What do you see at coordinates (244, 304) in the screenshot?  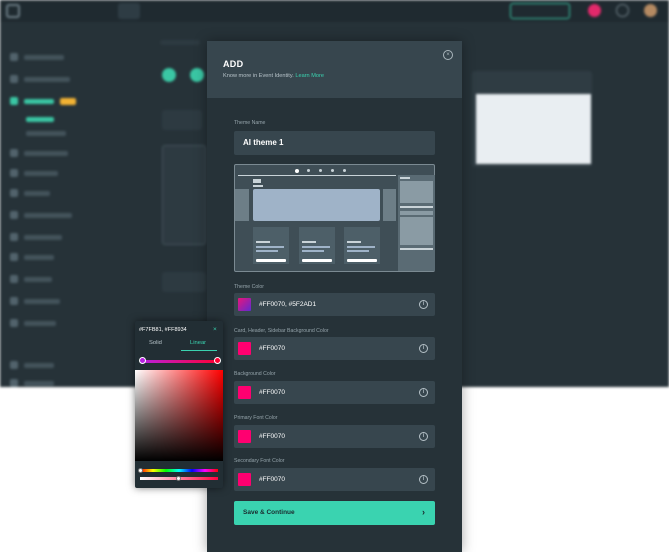 I see `theme-color-swatch` at bounding box center [244, 304].